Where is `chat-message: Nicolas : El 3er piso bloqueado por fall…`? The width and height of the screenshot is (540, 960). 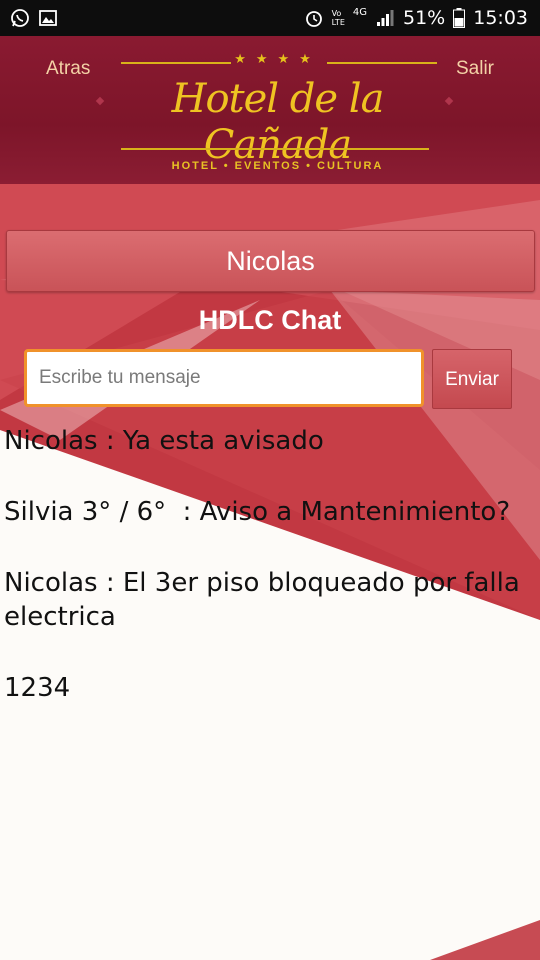 chat-message: Nicolas : El 3er piso bloqueado por fall… is located at coordinates (266, 600).